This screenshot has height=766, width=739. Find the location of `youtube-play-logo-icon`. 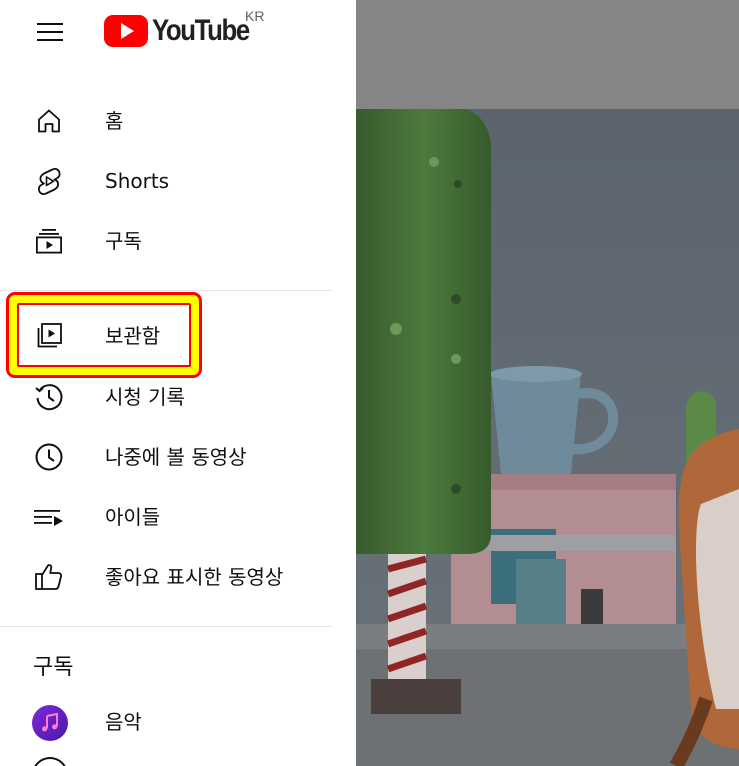

youtube-play-logo-icon is located at coordinates (126, 31).